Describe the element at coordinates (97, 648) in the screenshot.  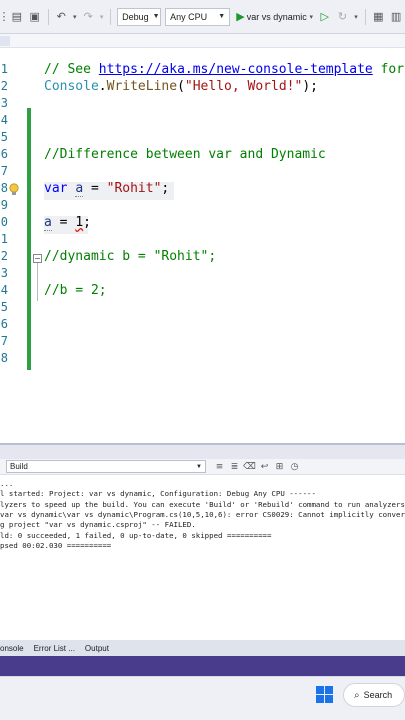
I see `bottom-tab: Output` at that location.